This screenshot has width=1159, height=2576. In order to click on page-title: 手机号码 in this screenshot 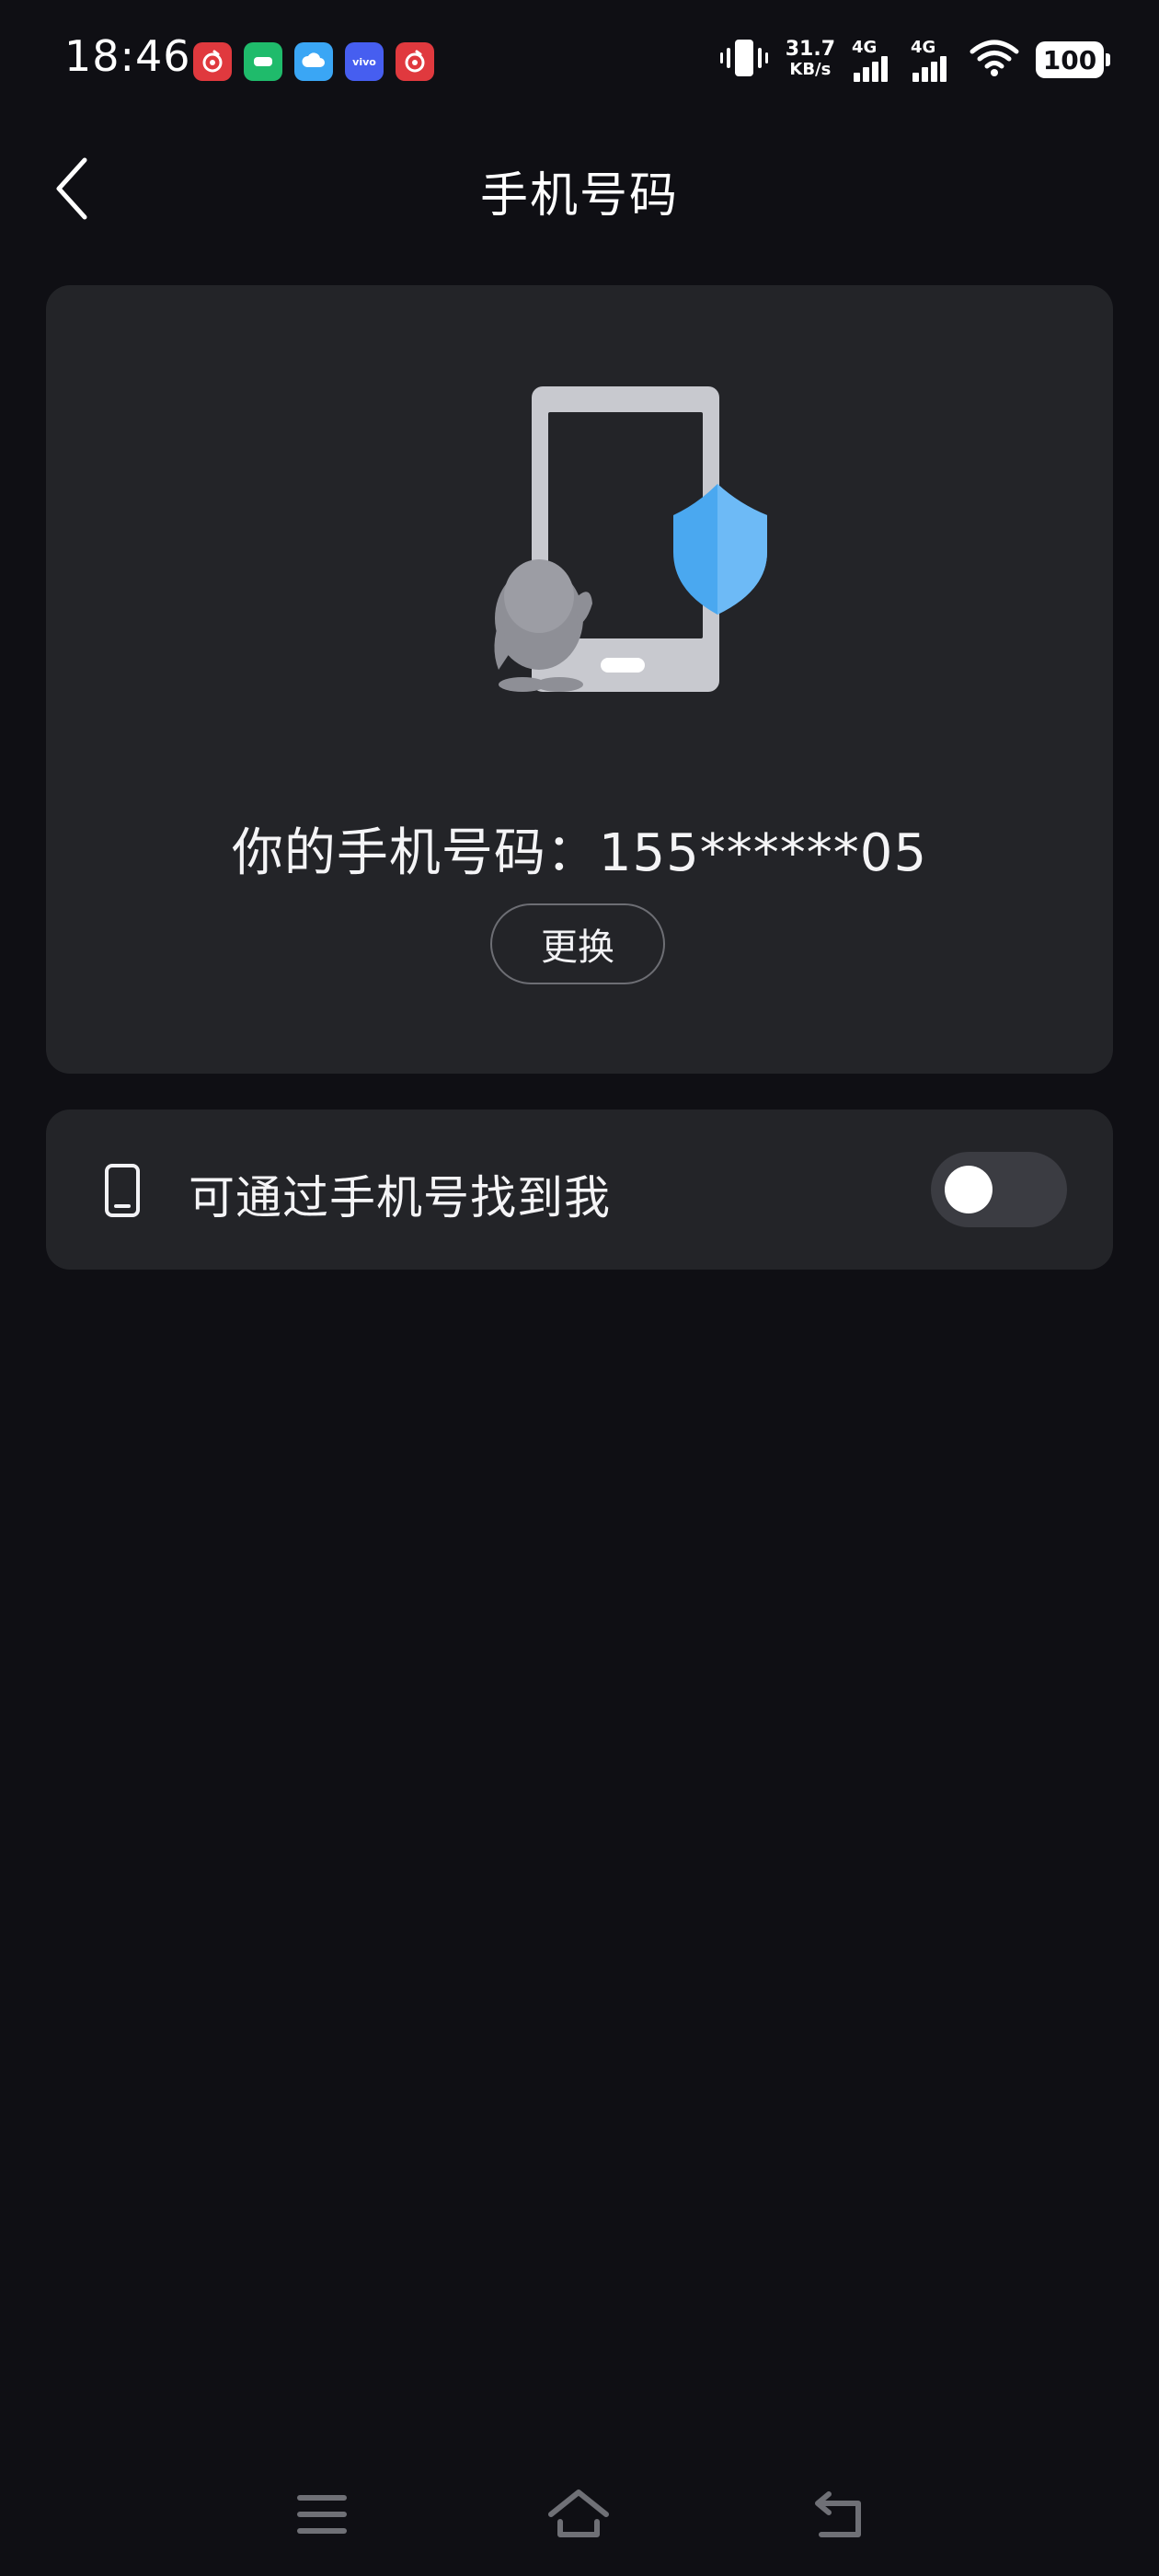, I will do `click(579, 196)`.